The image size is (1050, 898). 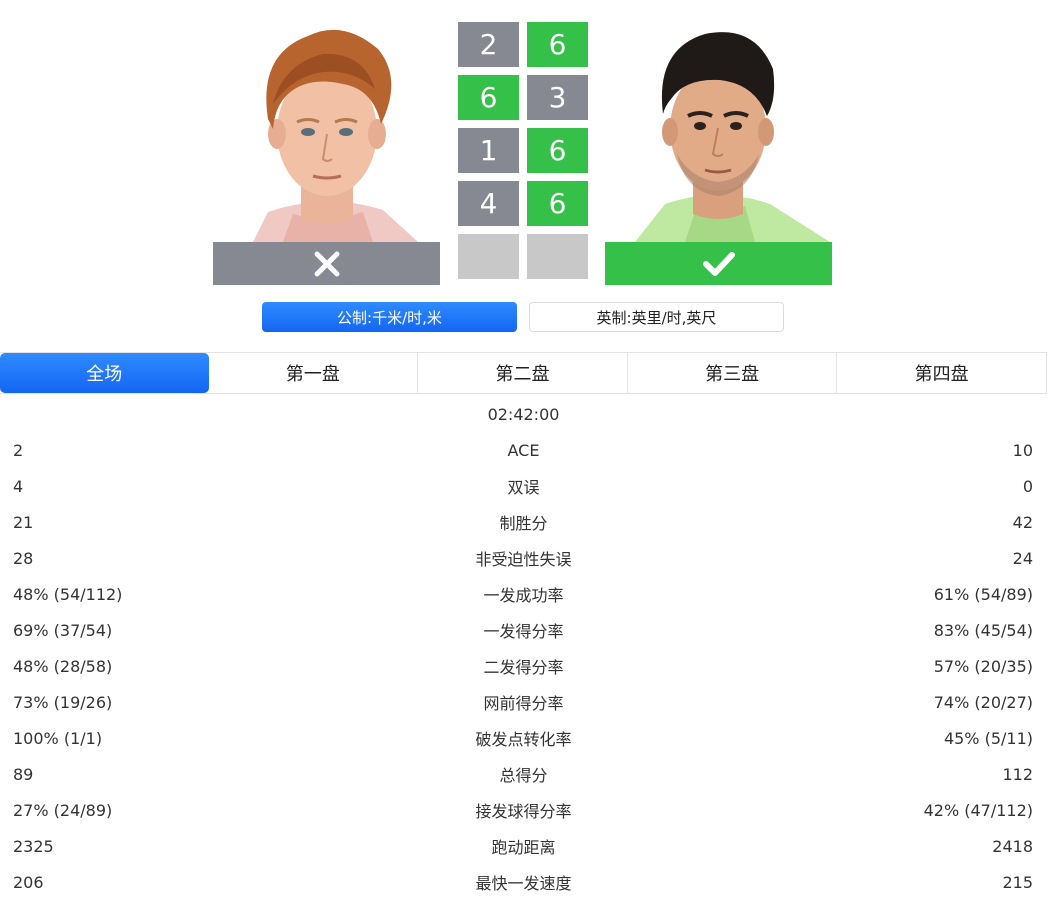 I want to click on check-icon, so click(x=718, y=263).